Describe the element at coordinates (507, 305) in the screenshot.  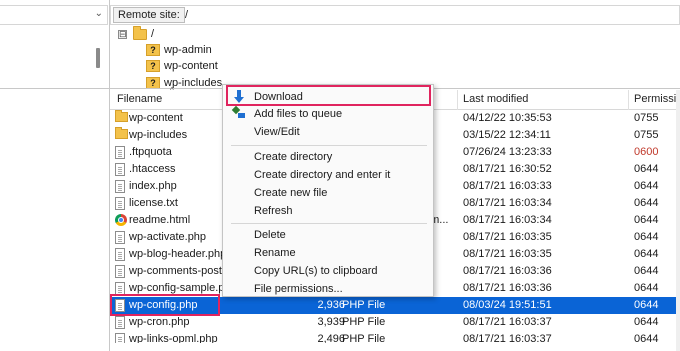
I see `file-modified: 08/03/24 19:51:51` at that location.